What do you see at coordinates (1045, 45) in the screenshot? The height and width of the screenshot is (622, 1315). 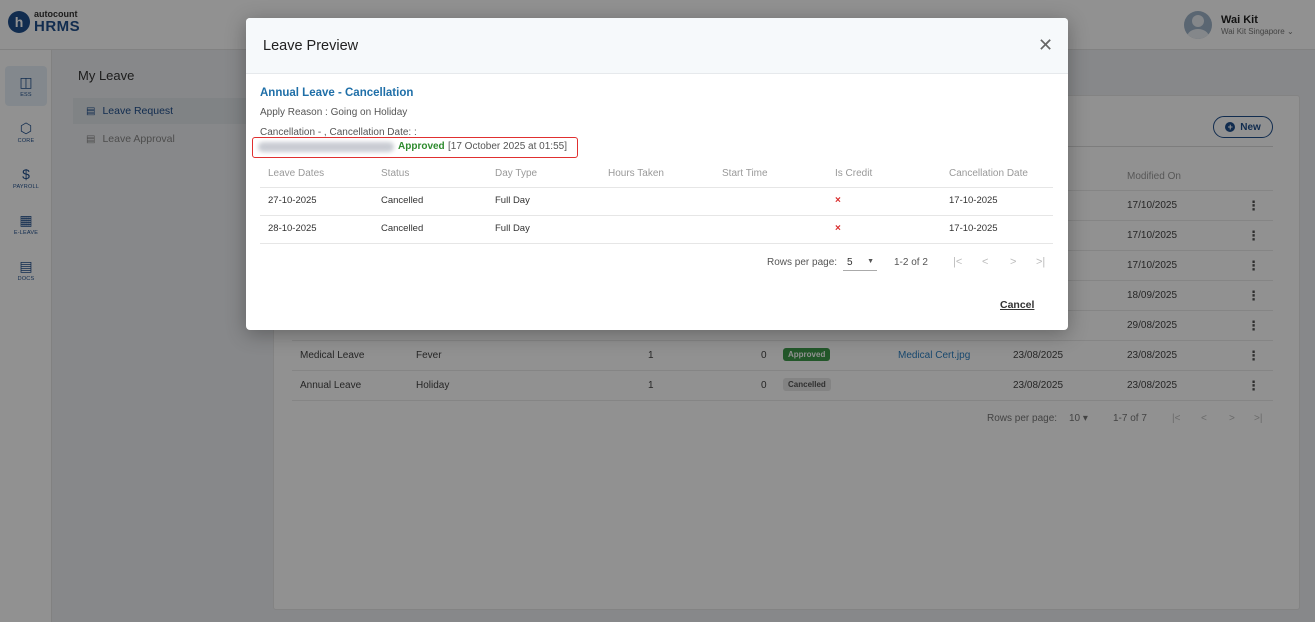 I see `close-icon: ✕` at bounding box center [1045, 45].